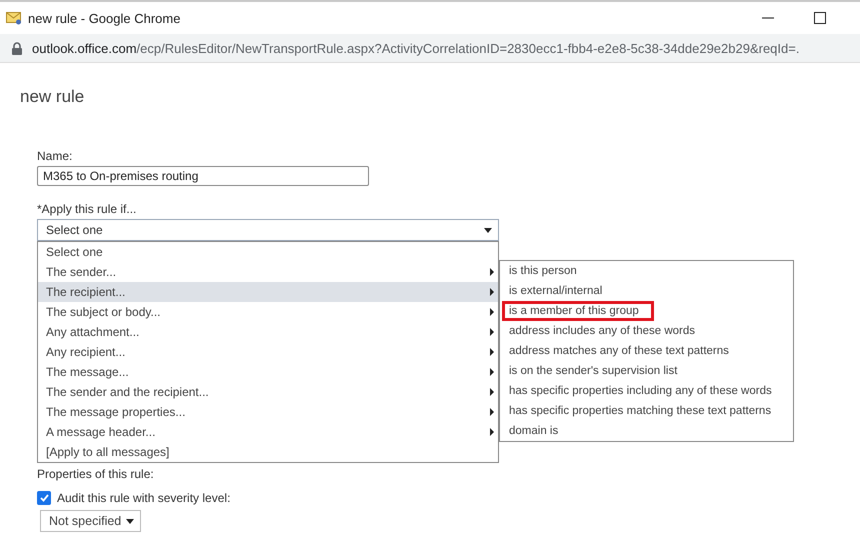 This screenshot has width=860, height=544. I want to click on severity-select: Not specified, so click(90, 521).